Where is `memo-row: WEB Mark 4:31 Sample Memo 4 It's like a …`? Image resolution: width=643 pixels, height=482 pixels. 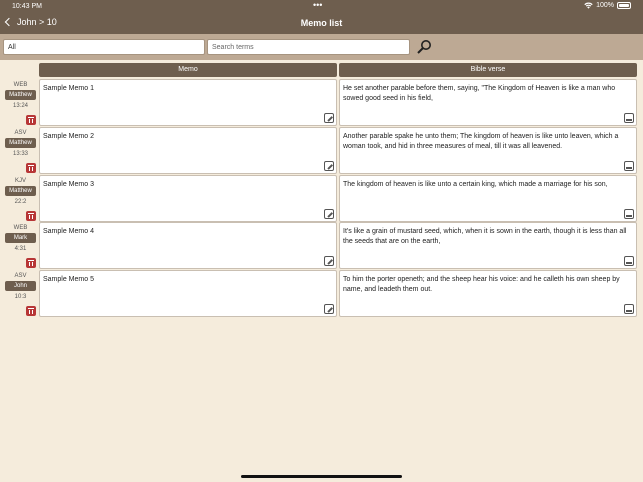
memo-row: WEB Mark 4:31 Sample Memo 4 It's like a … is located at coordinates (321, 245).